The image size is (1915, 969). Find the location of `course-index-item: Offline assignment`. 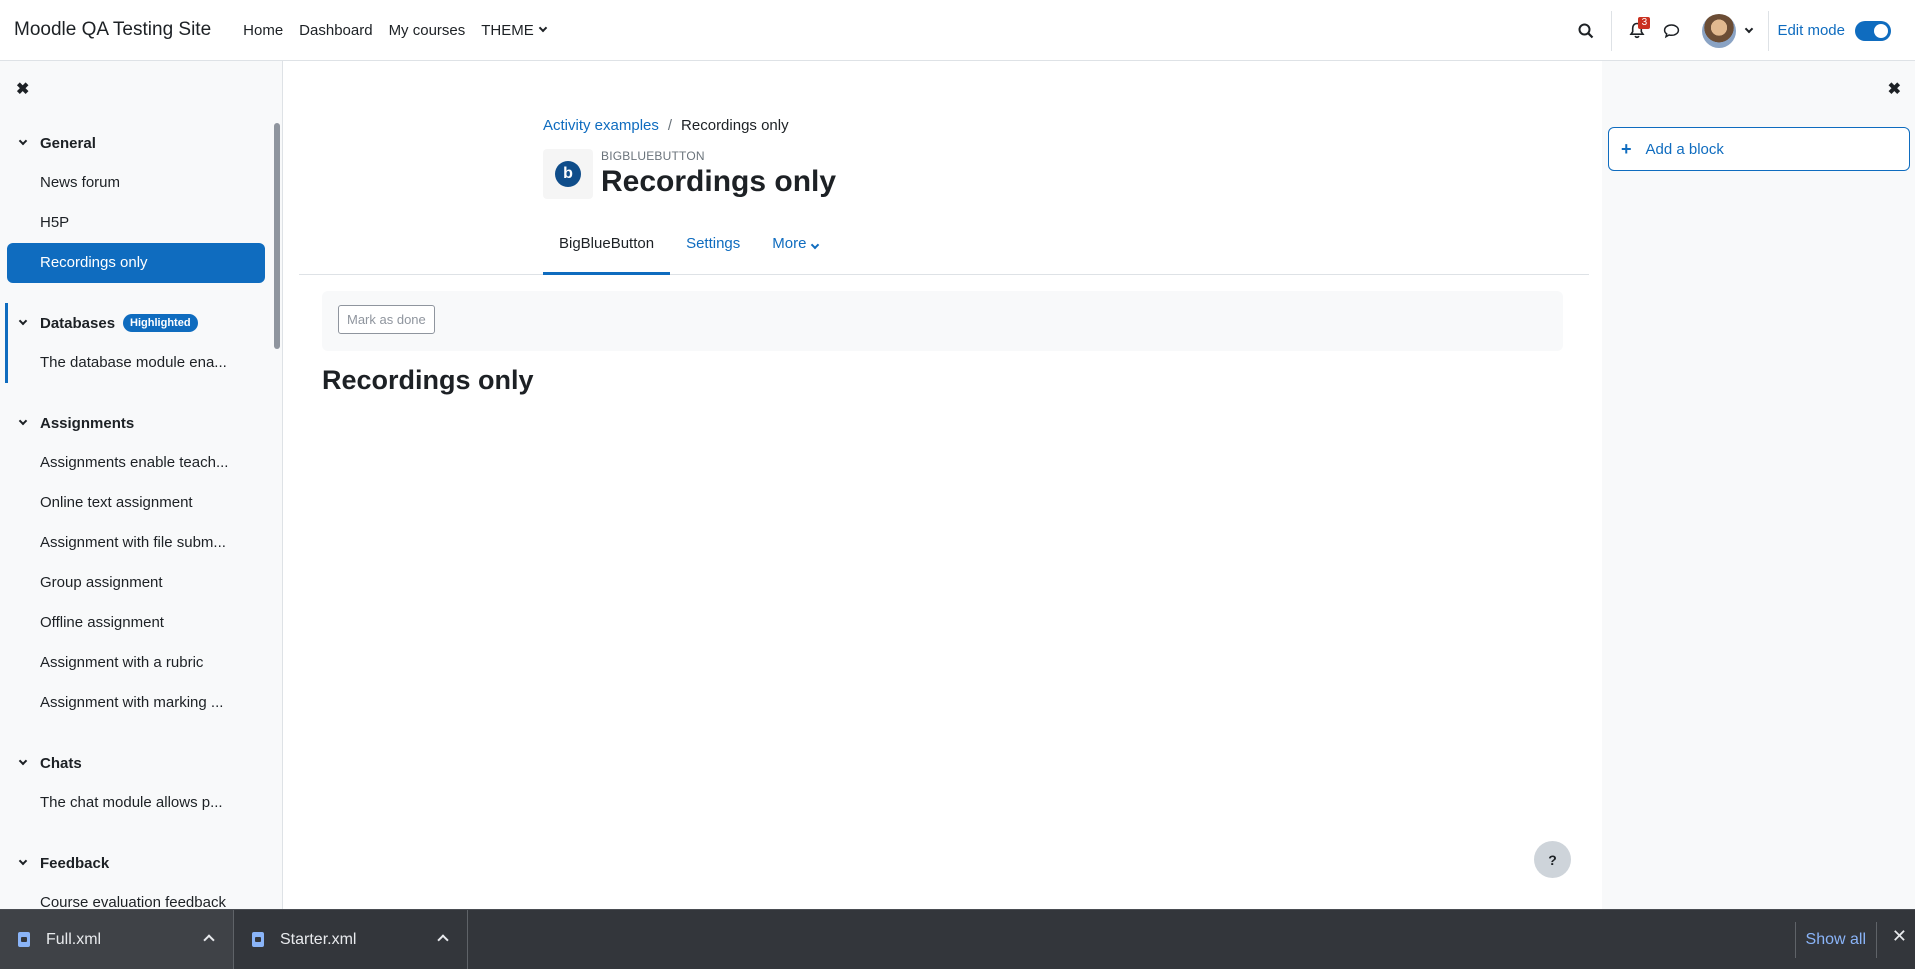

course-index-item: Offline assignment is located at coordinates (138, 623).